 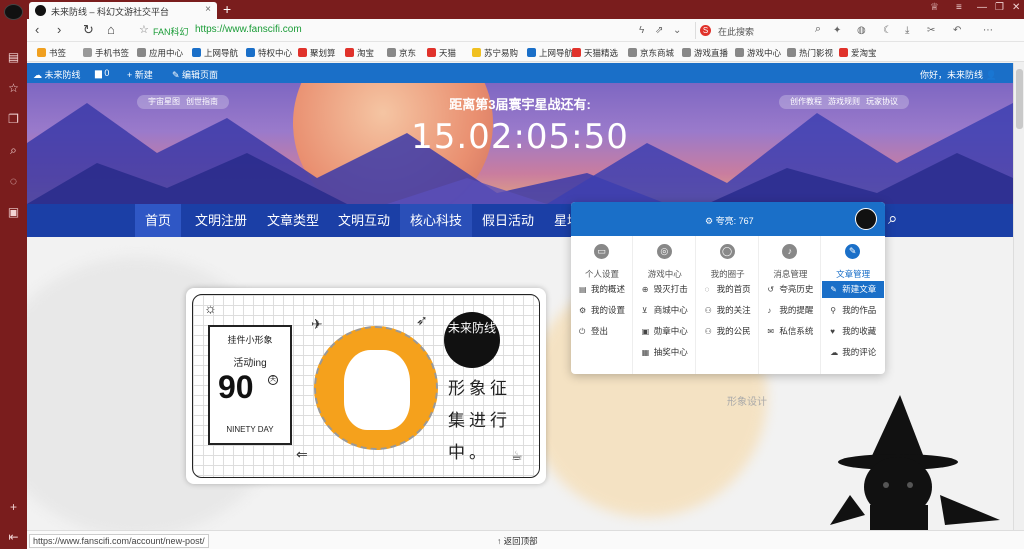 I want to click on nav-holiday: 假日活动, so click(x=508, y=220).